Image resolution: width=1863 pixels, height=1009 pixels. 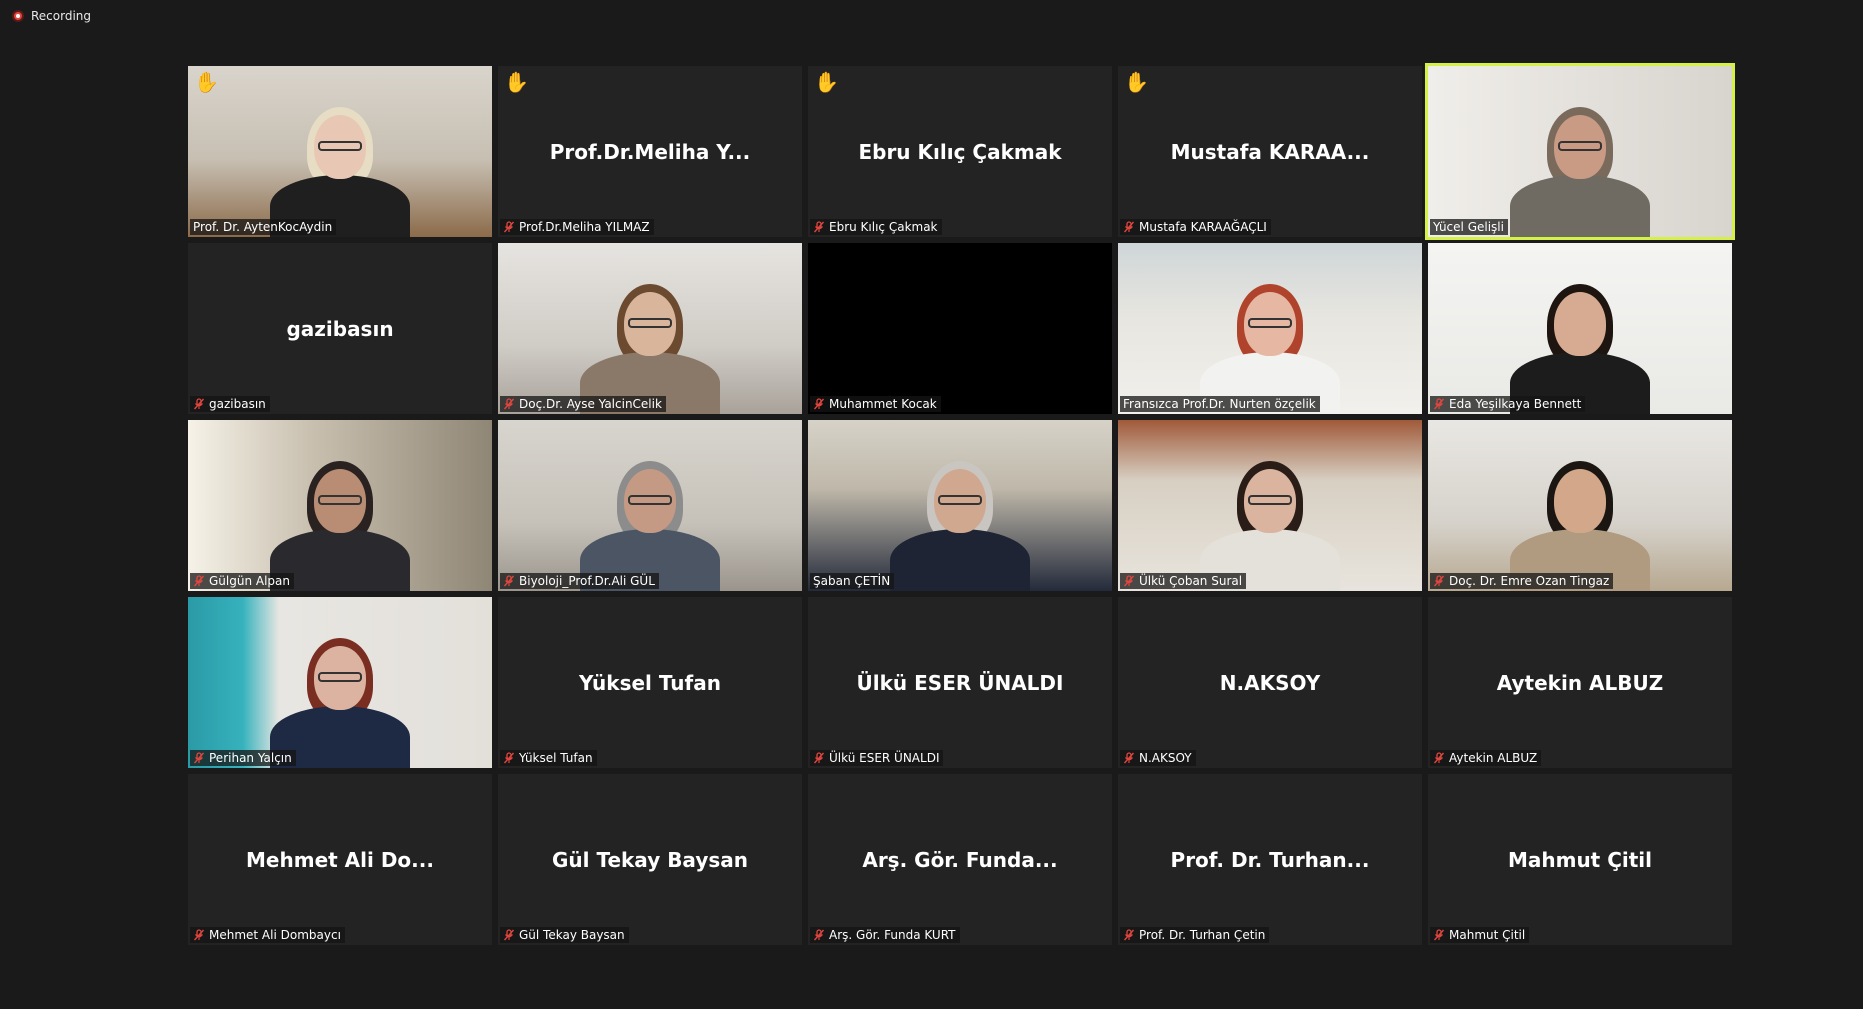 I want to click on participant-name: Biyoloji_Prof.Dr.Ali GÜL, so click(x=587, y=581).